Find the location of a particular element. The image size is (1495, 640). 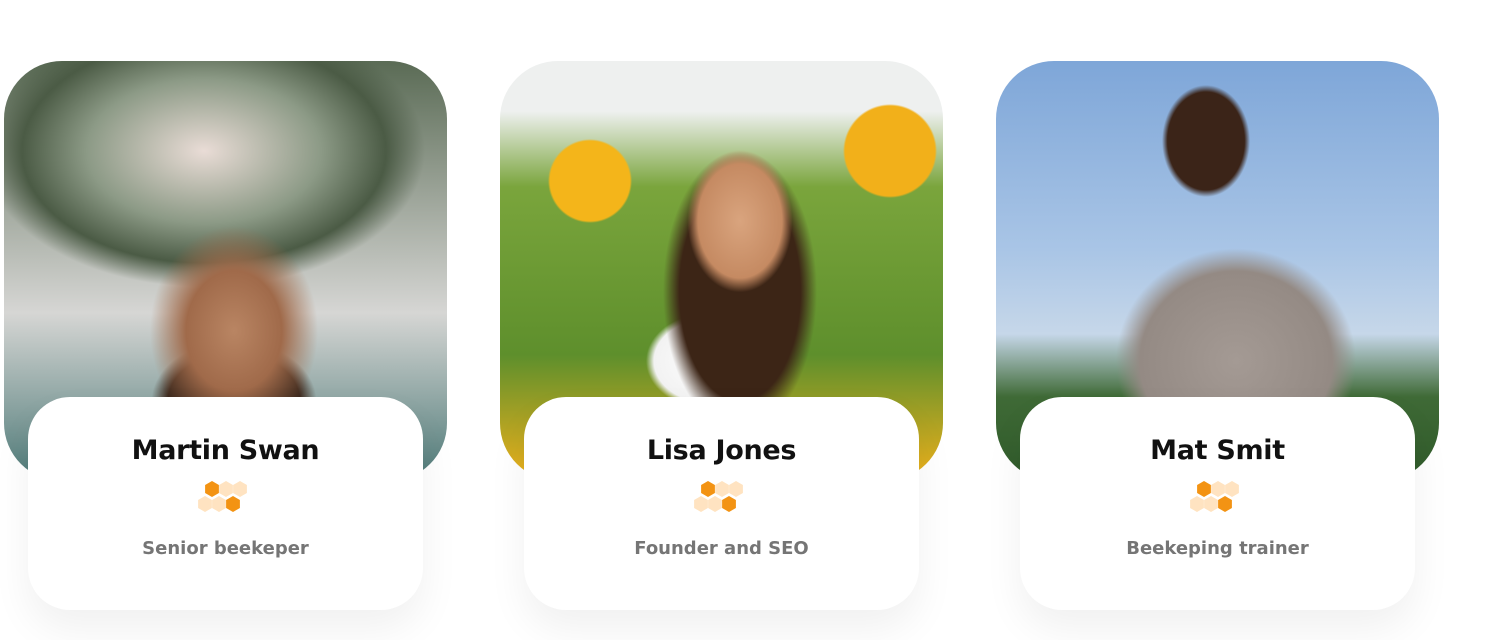

member-info: Martin Swan Senior beekeper is located at coordinates (225, 503).